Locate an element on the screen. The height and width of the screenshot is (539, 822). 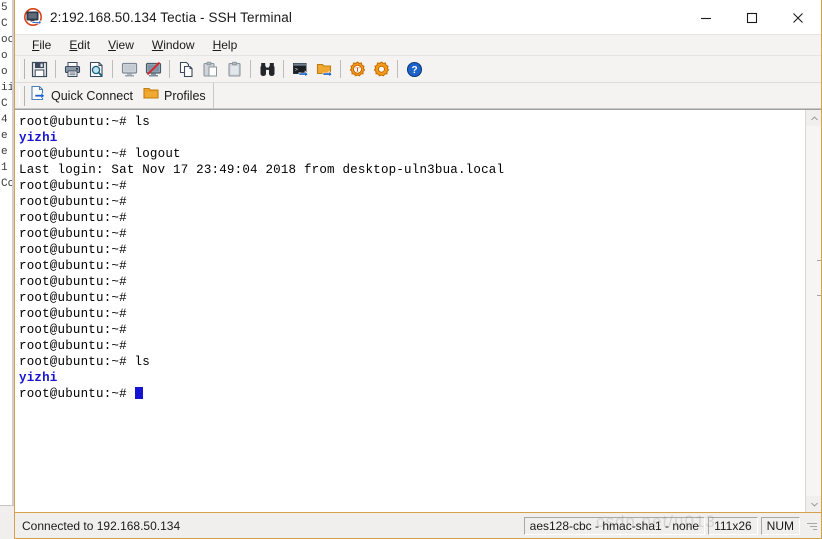
scrollbar-down-arrow is located at coordinates (813, 504).